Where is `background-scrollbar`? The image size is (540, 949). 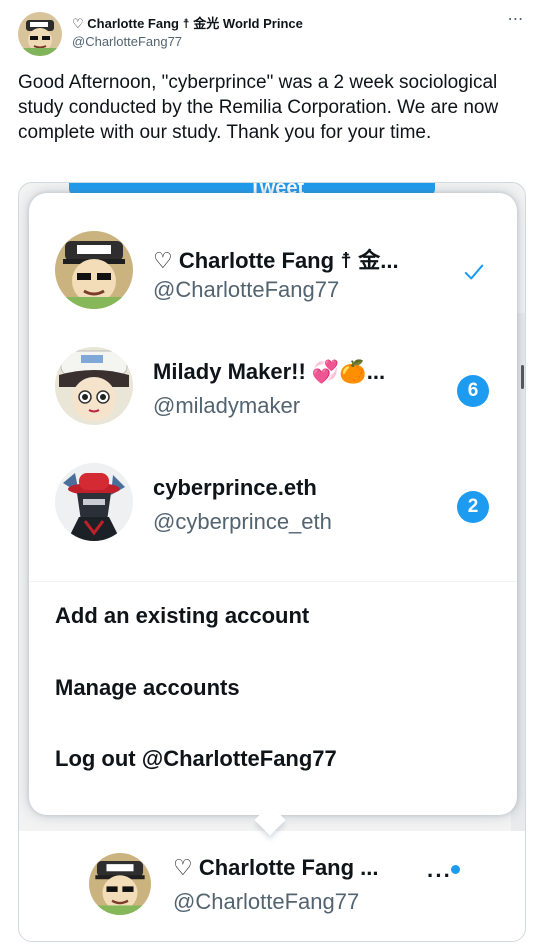 background-scrollbar is located at coordinates (522, 377).